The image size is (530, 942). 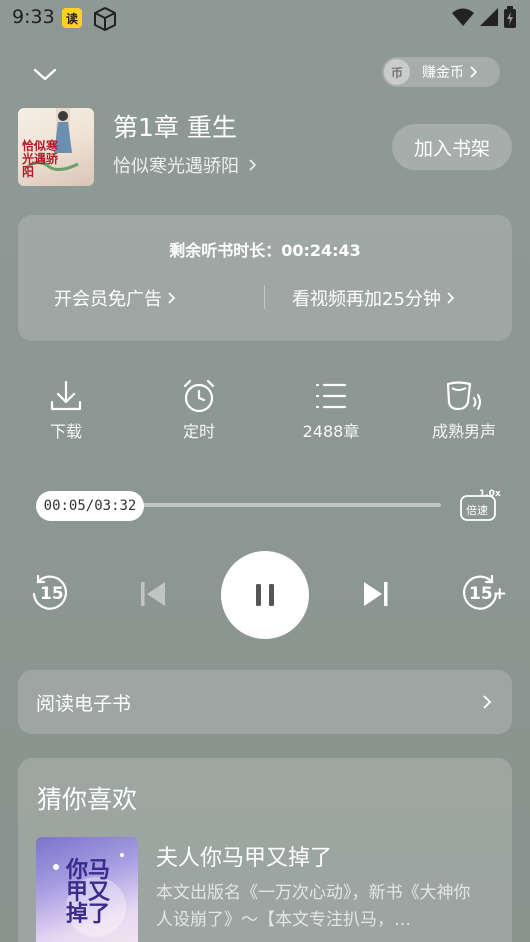 I want to click on forward-15-button: 15+, so click(x=482, y=594).